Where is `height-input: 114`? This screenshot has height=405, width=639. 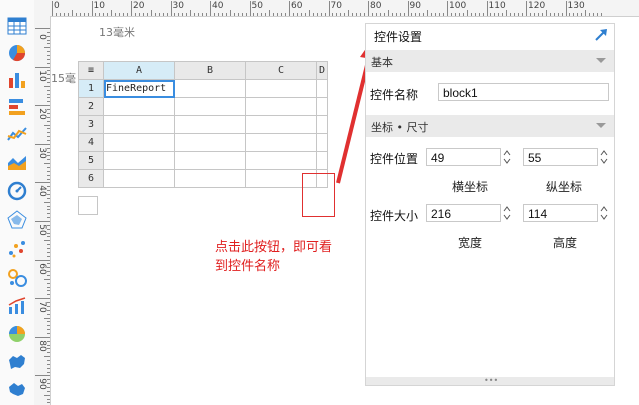 height-input: 114 is located at coordinates (560, 213).